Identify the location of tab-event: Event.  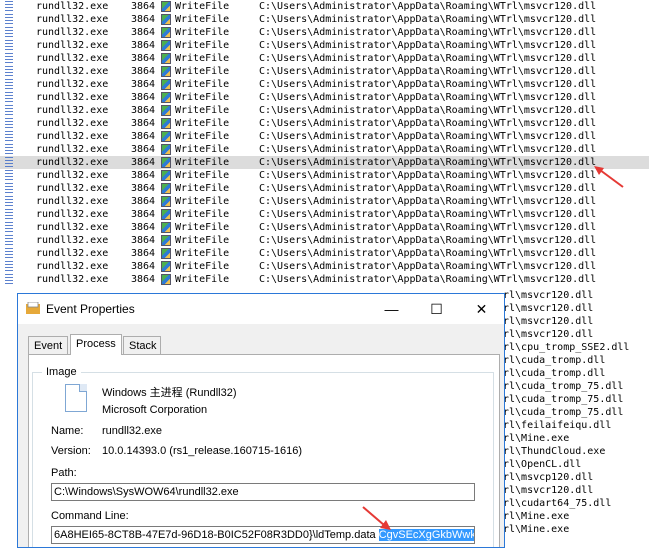
(48, 345).